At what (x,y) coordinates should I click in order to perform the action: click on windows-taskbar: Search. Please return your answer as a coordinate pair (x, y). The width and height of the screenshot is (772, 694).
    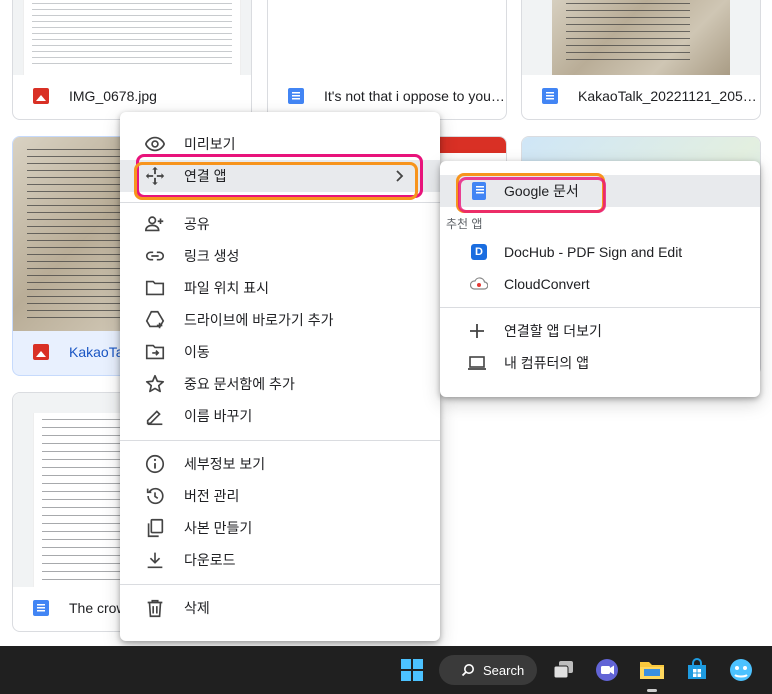
    Looking at the image, I should click on (386, 670).